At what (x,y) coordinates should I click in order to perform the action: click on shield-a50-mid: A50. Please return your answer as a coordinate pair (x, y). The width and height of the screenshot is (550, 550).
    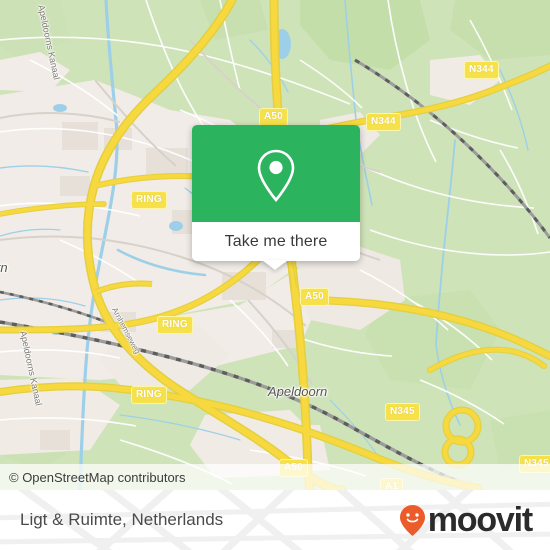
    Looking at the image, I should click on (314, 297).